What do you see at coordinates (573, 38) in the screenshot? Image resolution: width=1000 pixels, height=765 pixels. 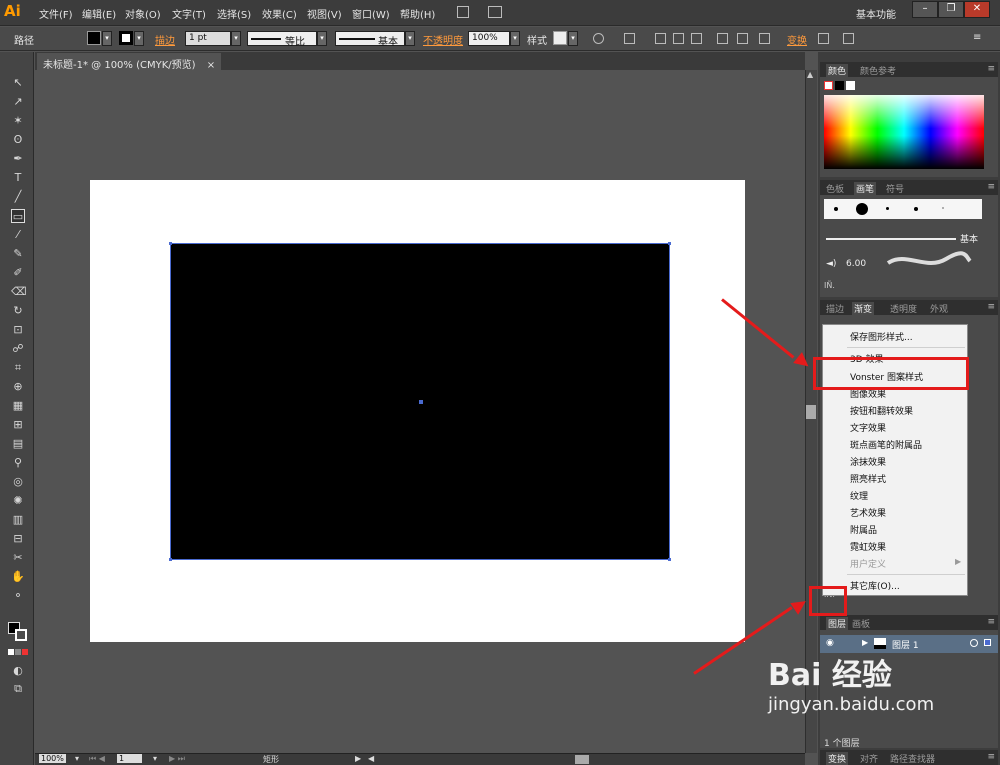 I see `style-dropdown-icon: ▾` at bounding box center [573, 38].